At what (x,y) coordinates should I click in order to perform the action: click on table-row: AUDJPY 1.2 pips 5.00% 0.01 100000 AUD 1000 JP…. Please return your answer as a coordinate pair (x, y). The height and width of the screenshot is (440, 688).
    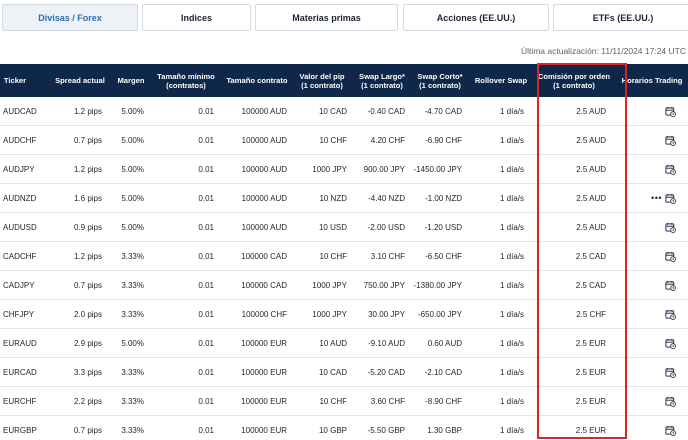
    Looking at the image, I should click on (344, 169).